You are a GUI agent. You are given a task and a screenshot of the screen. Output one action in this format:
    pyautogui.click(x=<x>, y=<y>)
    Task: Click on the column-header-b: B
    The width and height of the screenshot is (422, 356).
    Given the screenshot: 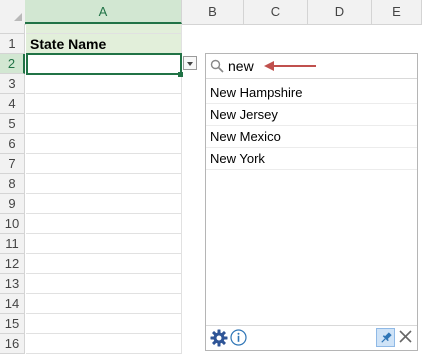 What is the action you would take?
    pyautogui.click(x=213, y=12)
    